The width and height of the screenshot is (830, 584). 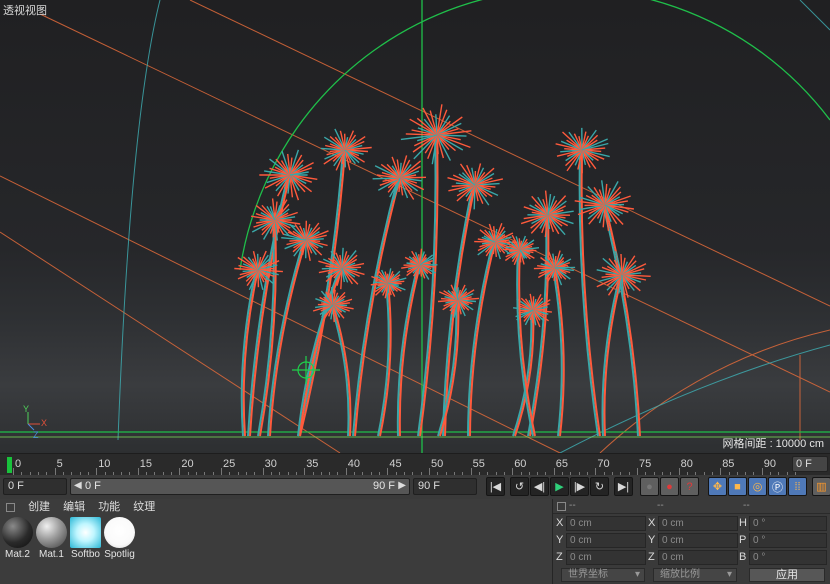 I want to click on timeline-tick-label: 15, so click(x=146, y=464).